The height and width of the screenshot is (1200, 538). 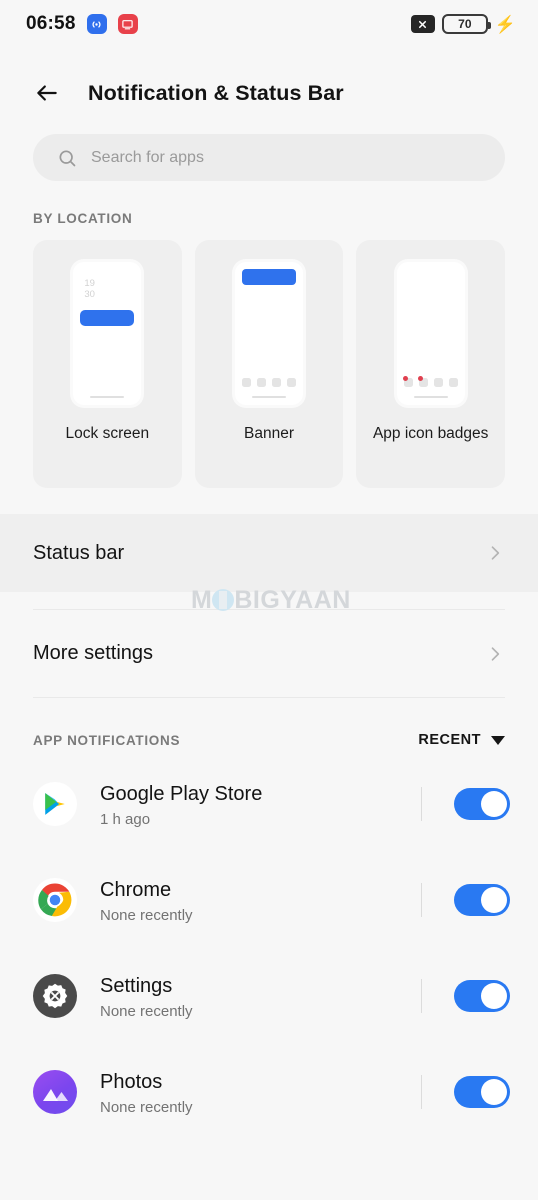 What do you see at coordinates (498, 740) in the screenshot?
I see `caret-down-icon` at bounding box center [498, 740].